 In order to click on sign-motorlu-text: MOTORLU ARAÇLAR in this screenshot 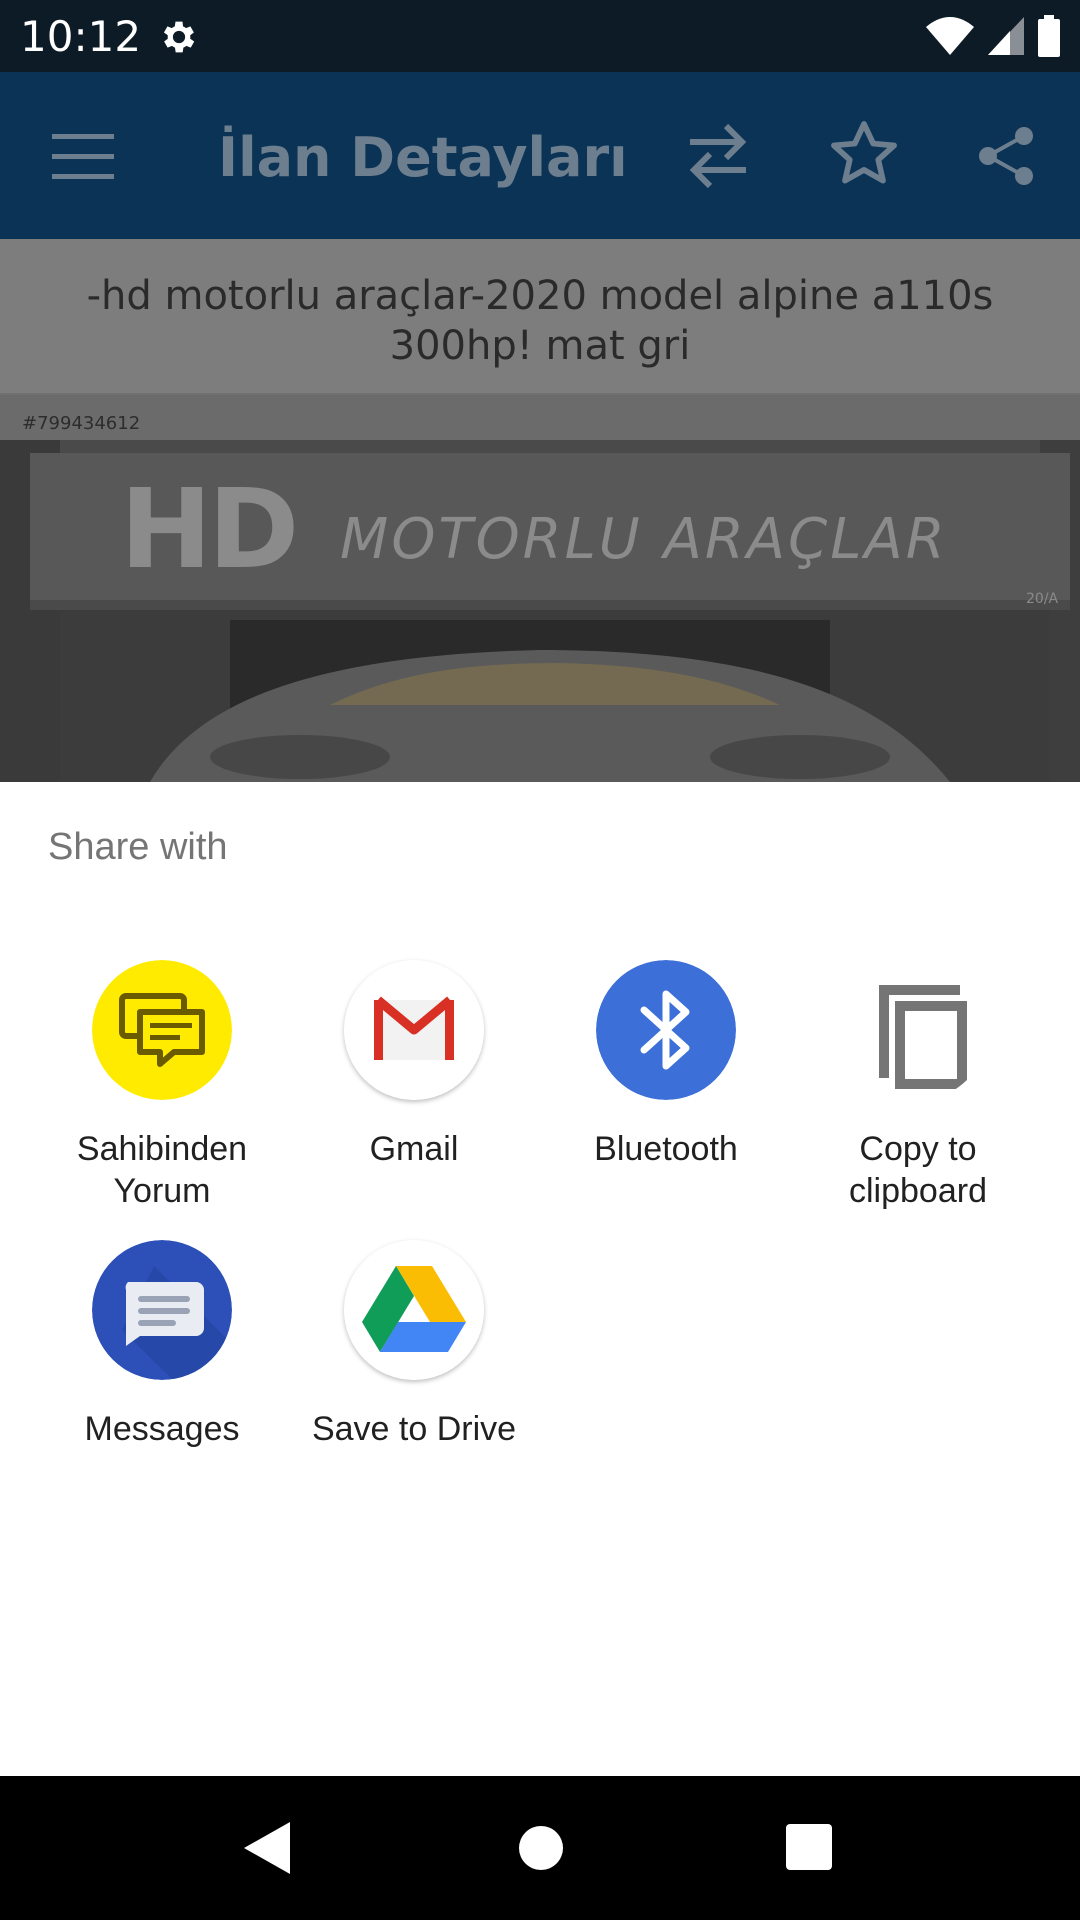, I will do `click(644, 539)`.